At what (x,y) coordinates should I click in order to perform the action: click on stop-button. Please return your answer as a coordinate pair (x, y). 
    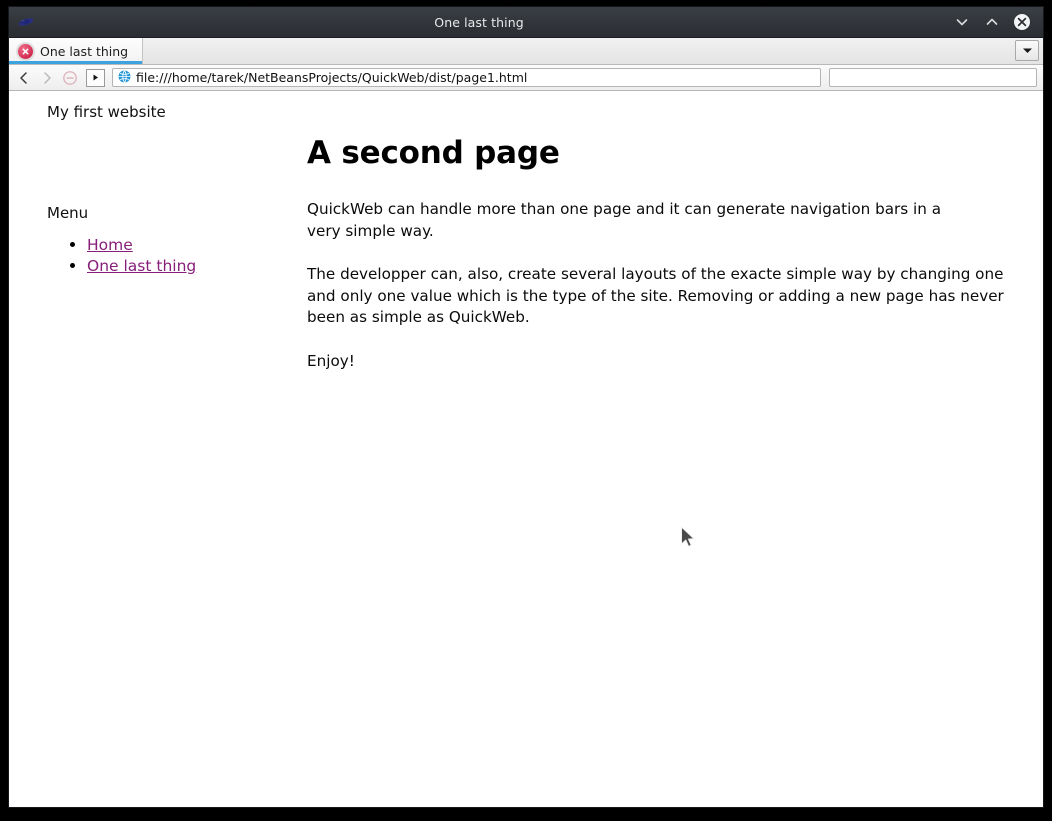
    Looking at the image, I should click on (70, 78).